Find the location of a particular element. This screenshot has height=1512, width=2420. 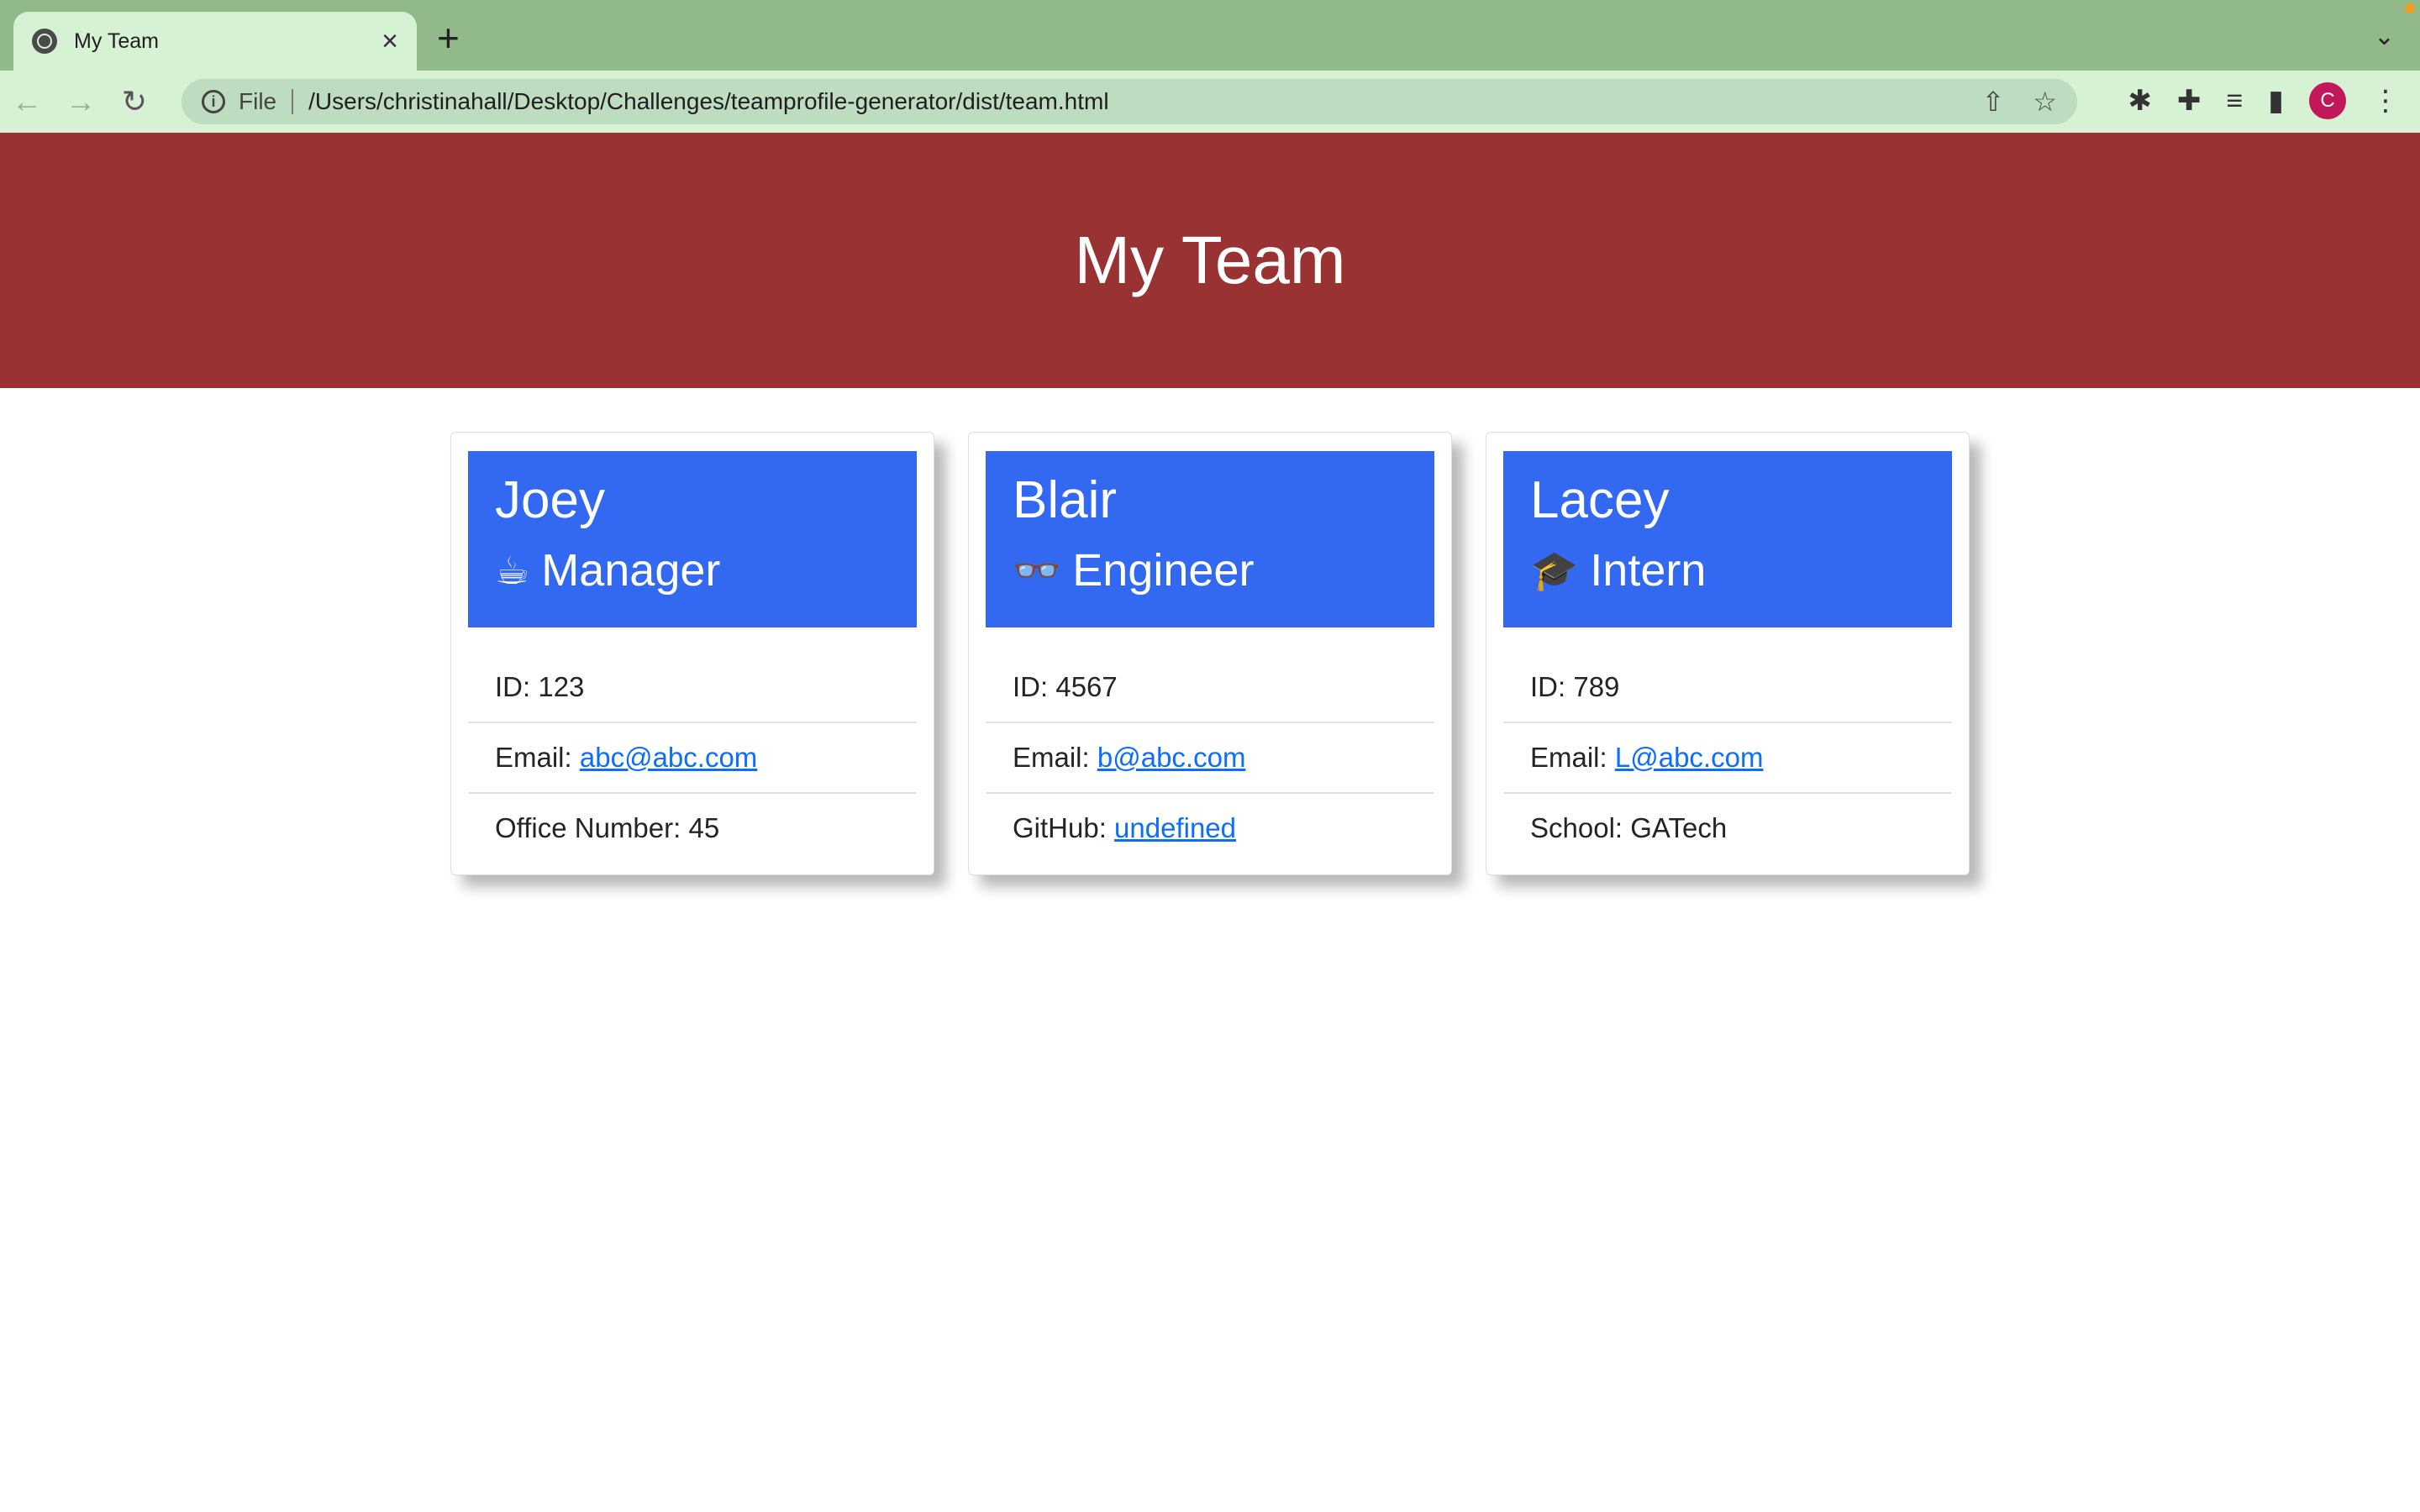

tab-title: My Team is located at coordinates (116, 41).